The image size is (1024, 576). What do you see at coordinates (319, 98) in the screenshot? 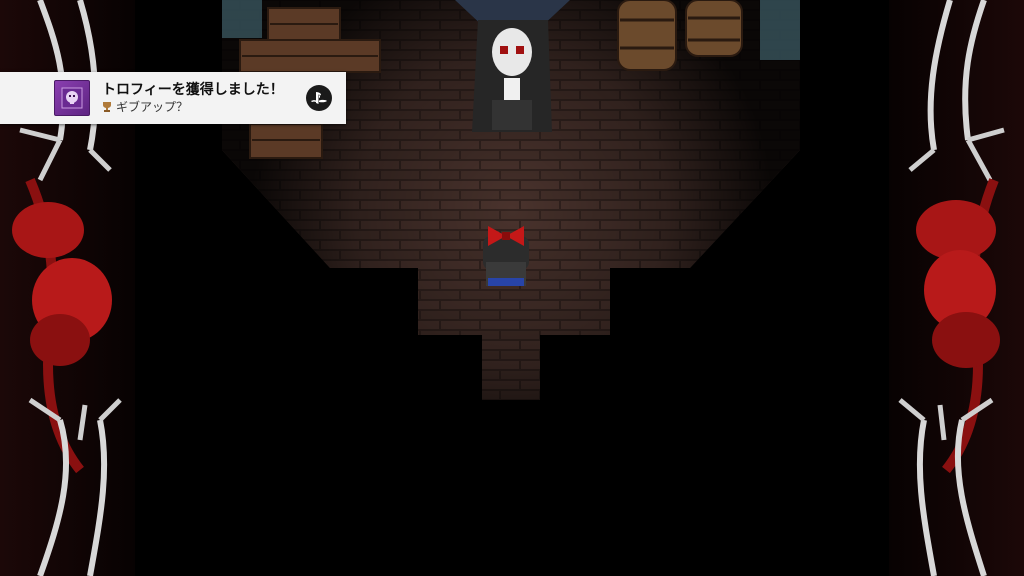
I see `playstation-logo-icon` at bounding box center [319, 98].